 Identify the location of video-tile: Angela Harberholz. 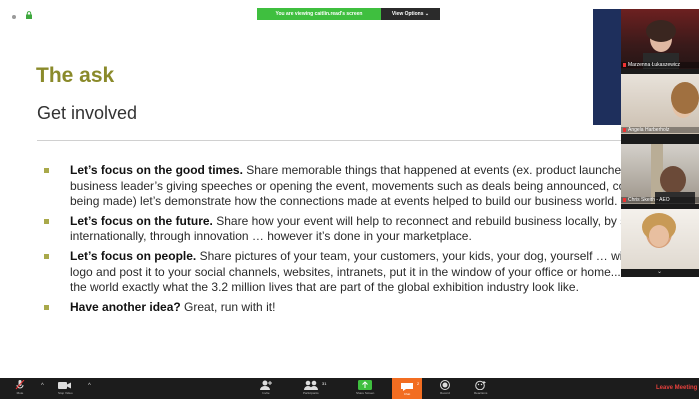
(660, 104).